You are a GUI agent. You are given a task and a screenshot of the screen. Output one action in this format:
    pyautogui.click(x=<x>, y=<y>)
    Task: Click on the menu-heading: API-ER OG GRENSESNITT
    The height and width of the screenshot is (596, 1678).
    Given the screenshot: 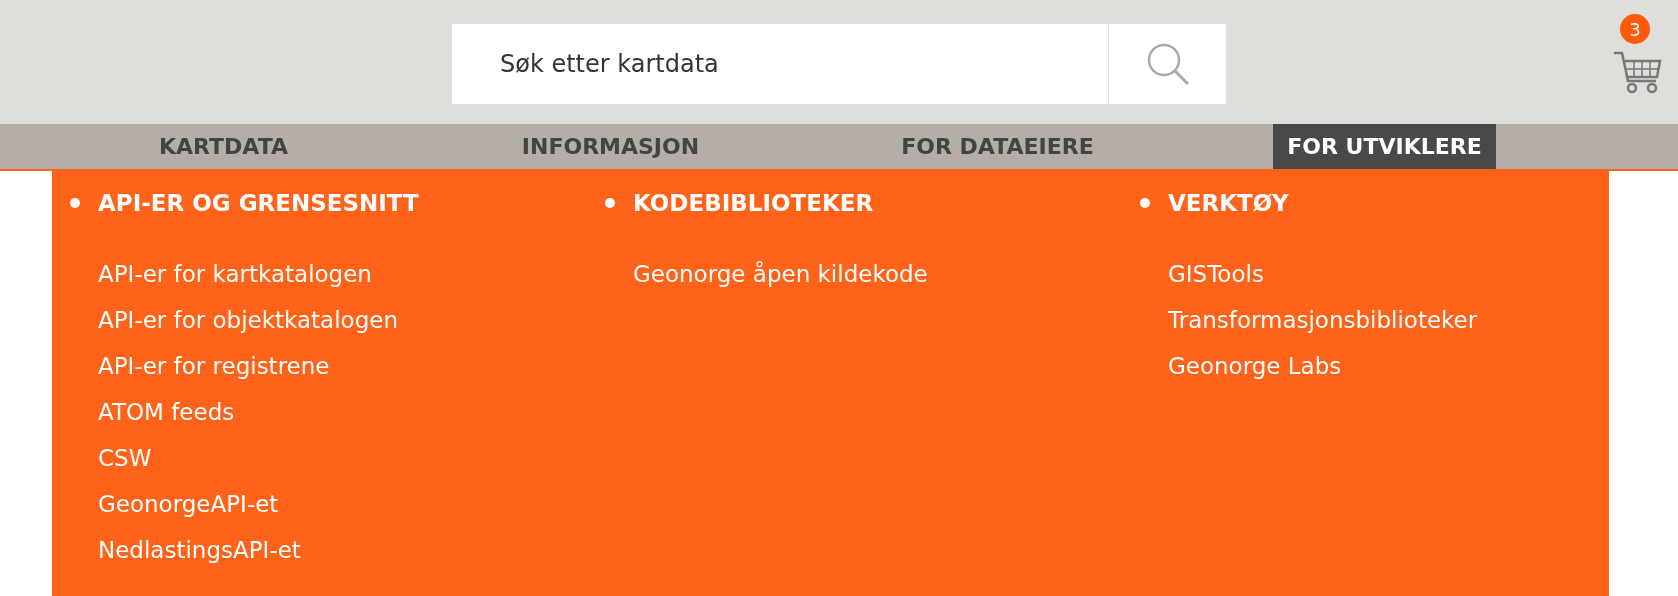 What is the action you would take?
    pyautogui.click(x=337, y=203)
    